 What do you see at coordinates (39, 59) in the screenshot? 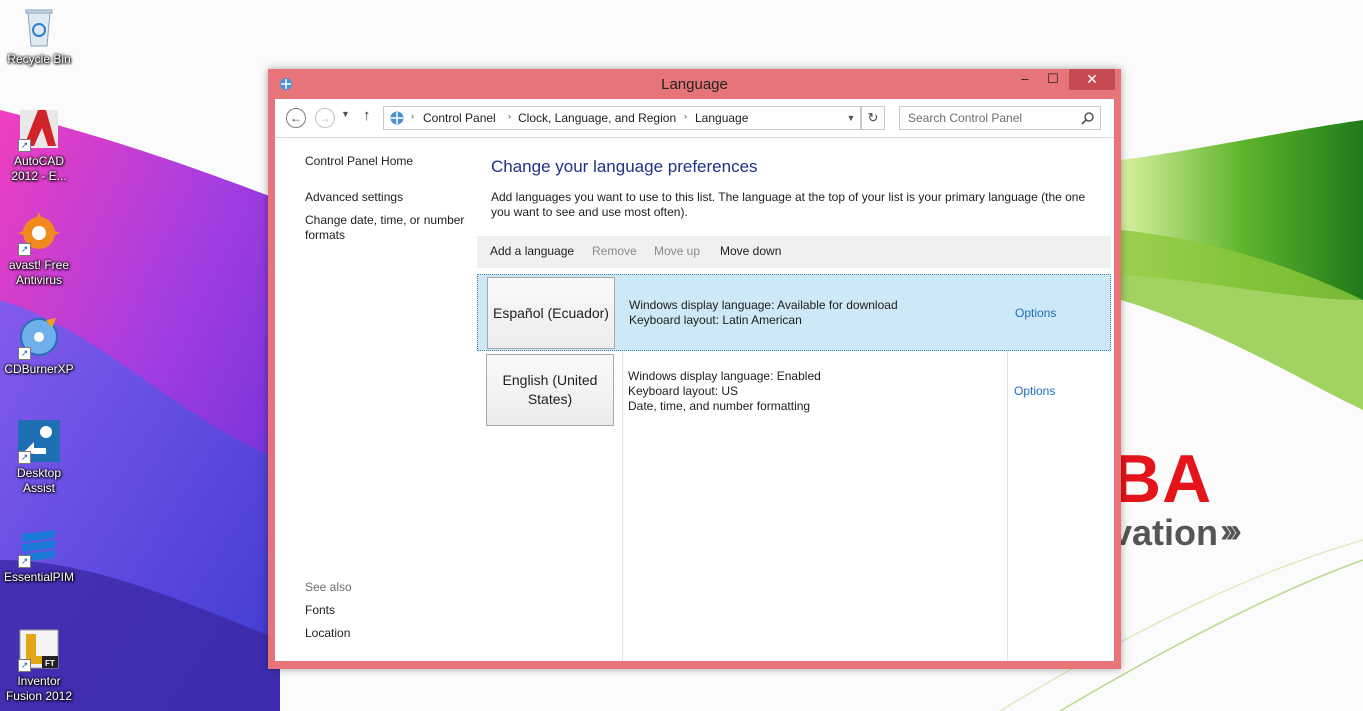
I see `desktop-icon-label: Recycle Bin` at bounding box center [39, 59].